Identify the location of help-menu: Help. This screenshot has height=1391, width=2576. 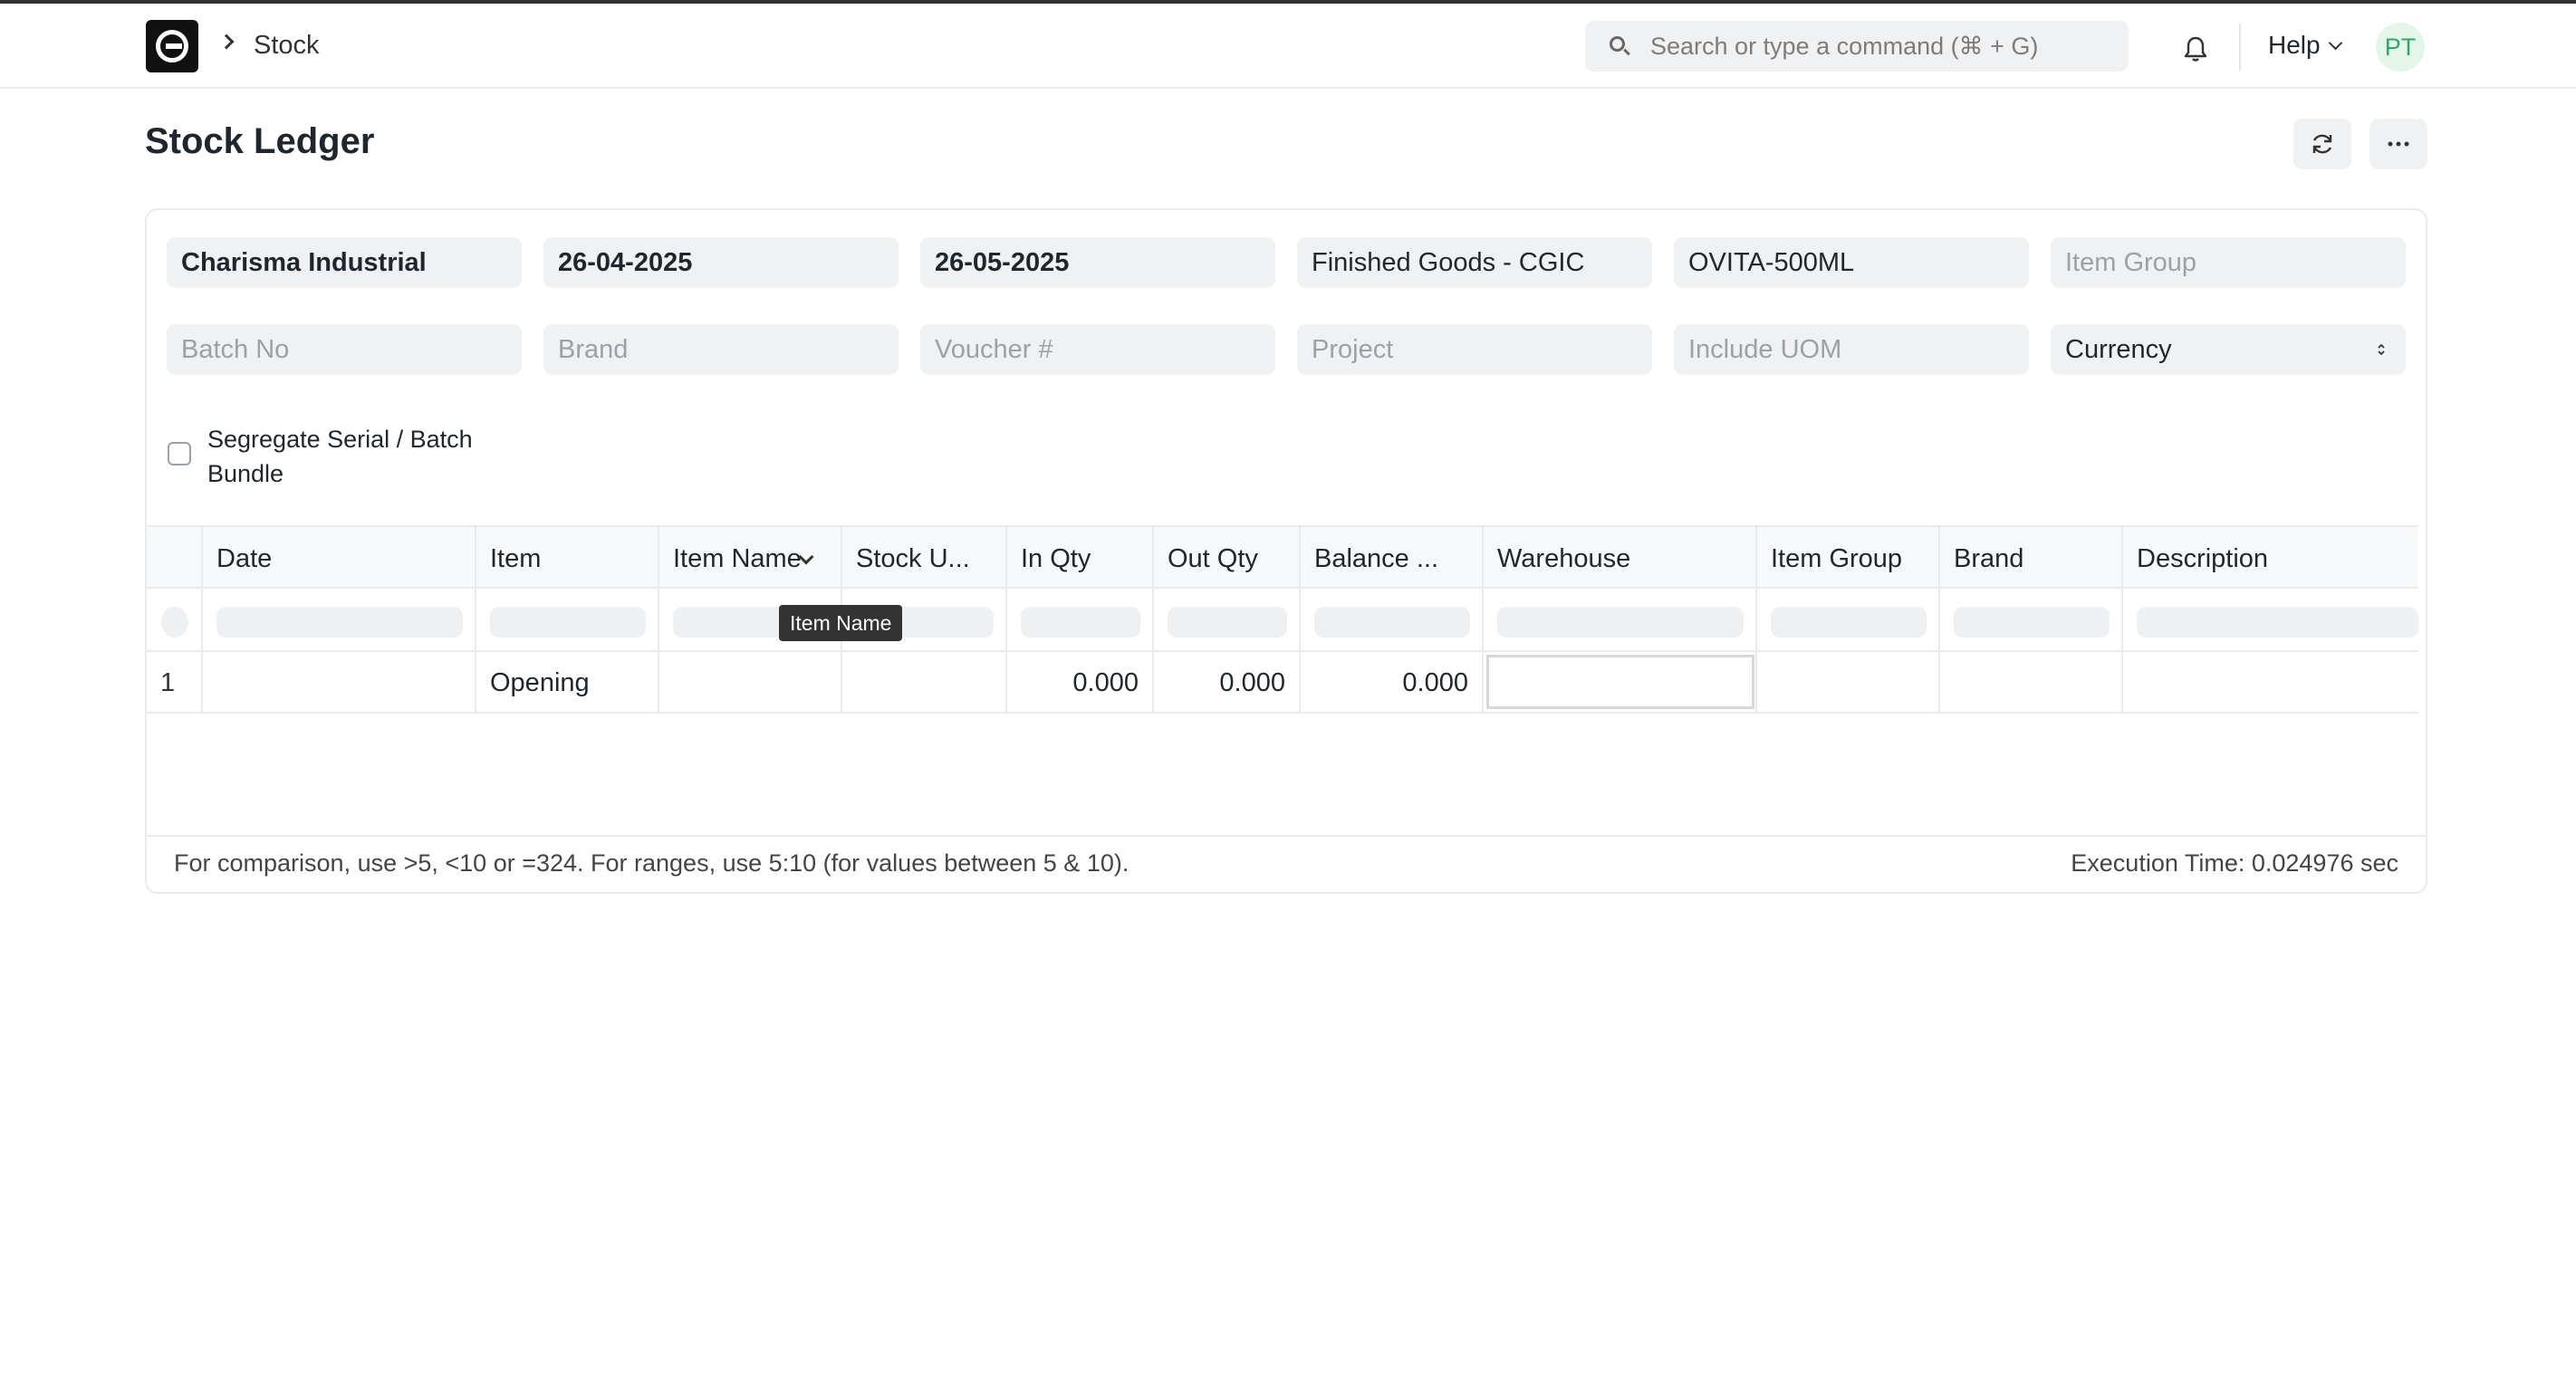
(2294, 45).